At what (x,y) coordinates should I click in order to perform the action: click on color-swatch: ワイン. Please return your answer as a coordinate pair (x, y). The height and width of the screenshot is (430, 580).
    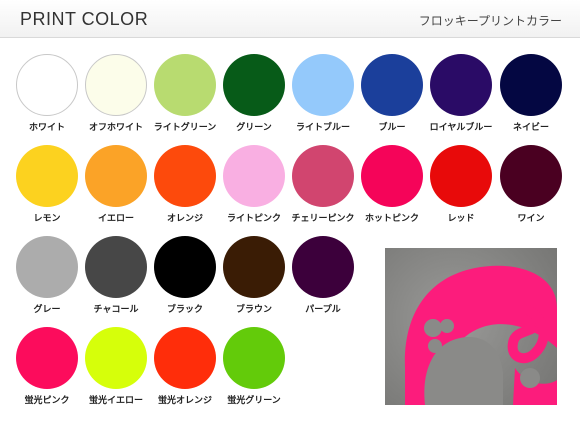
    Looking at the image, I should click on (531, 187).